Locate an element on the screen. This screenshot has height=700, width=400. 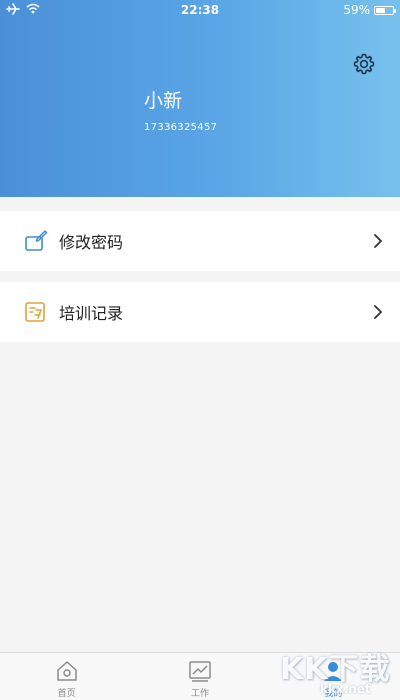
airplane-icon is located at coordinates (13, 10).